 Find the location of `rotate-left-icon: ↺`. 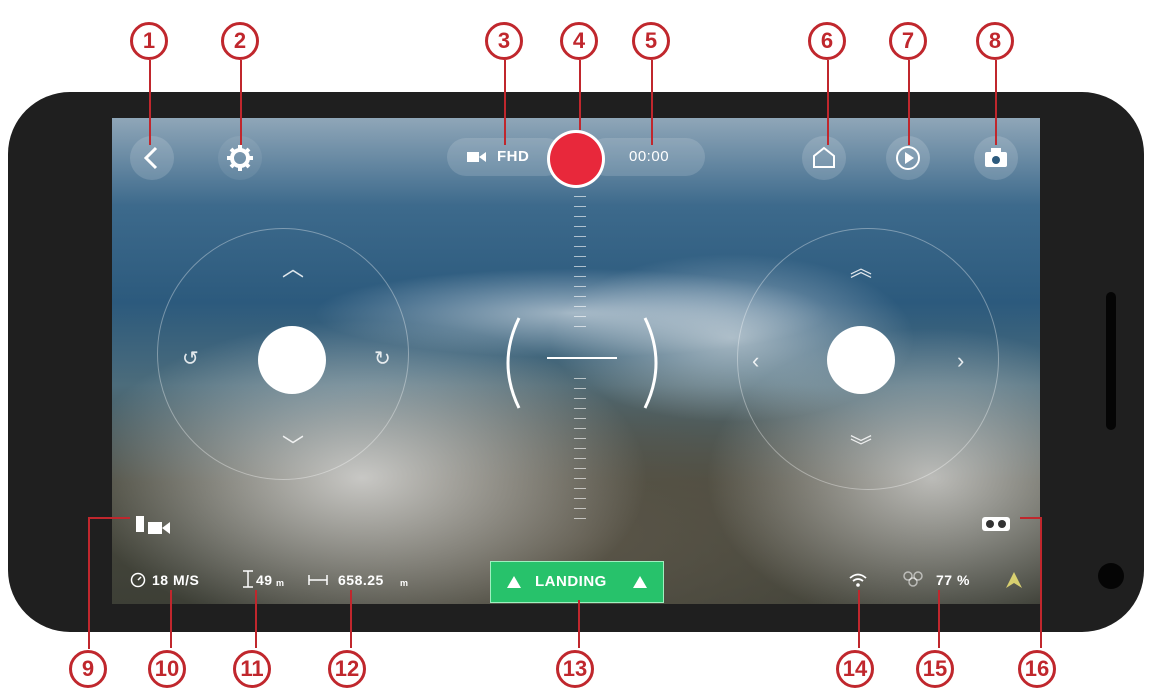

rotate-left-icon: ↺ is located at coordinates (190, 359).